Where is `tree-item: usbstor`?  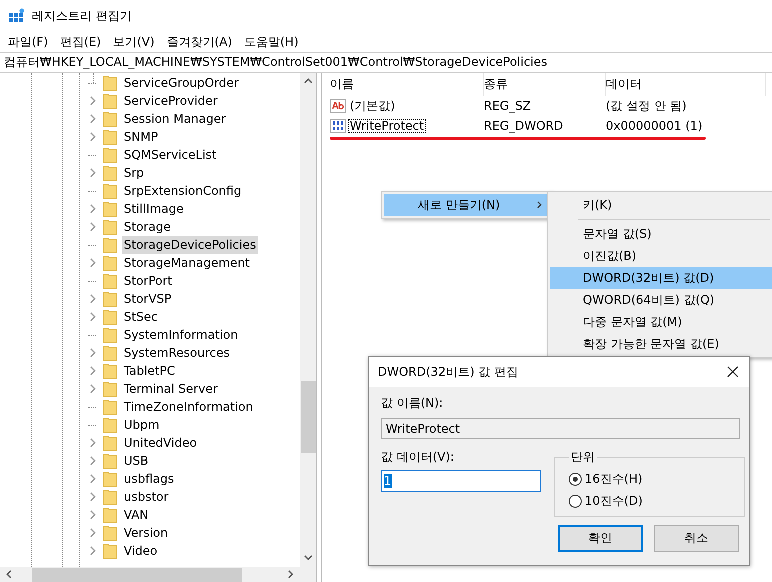 tree-item: usbstor is located at coordinates (146, 497).